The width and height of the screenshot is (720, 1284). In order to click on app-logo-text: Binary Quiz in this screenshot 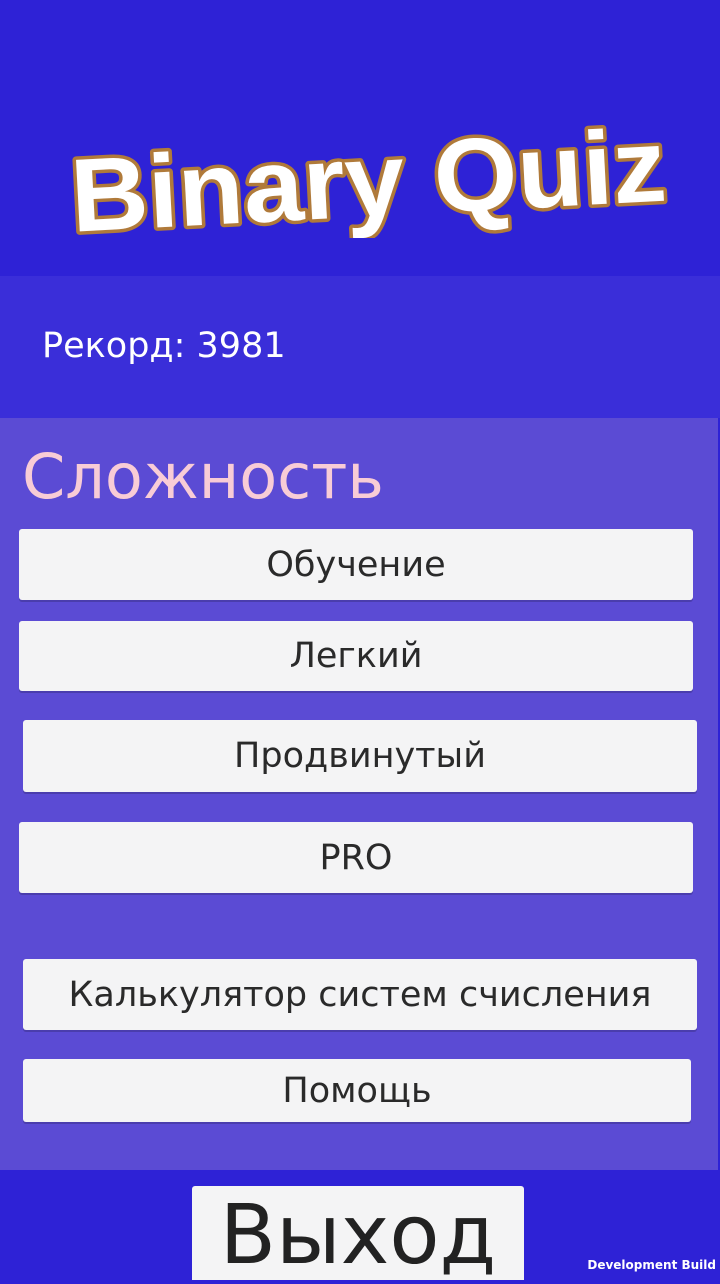, I will do `click(368, 173)`.